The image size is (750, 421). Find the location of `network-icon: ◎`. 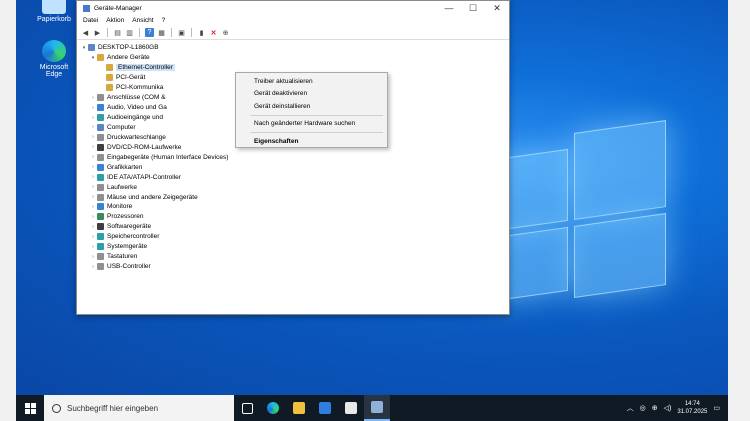

network-icon: ◎ is located at coordinates (643, 408).